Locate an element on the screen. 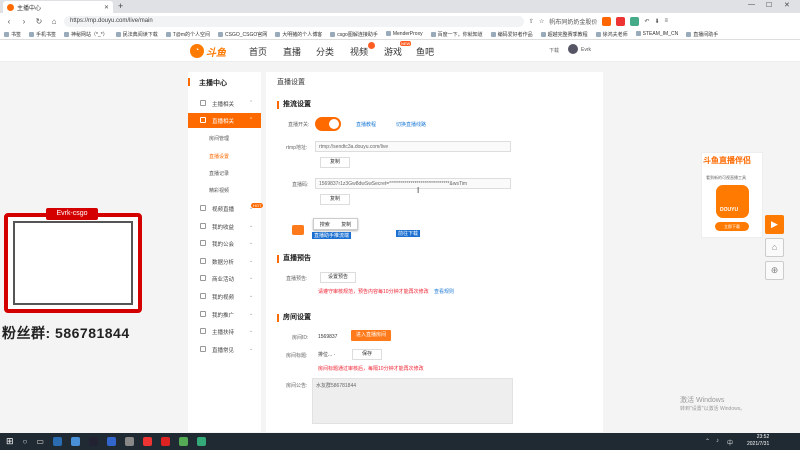  sidebar-item: 我的视频 is located at coordinates (223, 297).